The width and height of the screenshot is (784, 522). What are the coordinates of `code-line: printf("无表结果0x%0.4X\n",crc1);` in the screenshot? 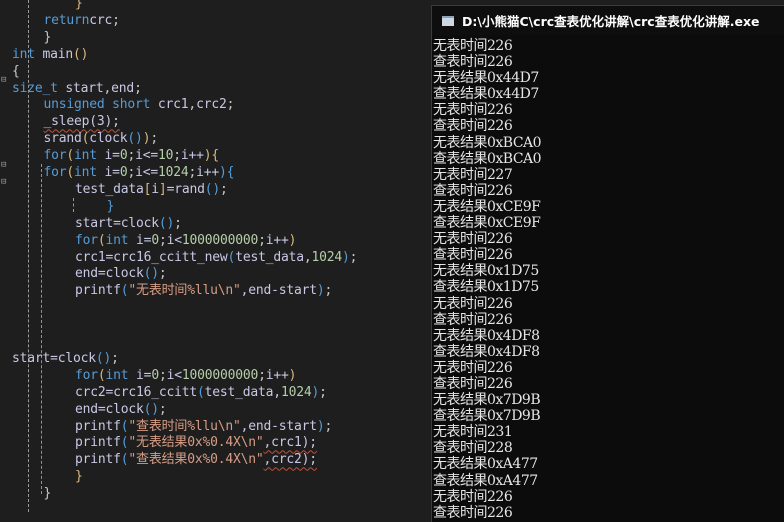 It's located at (196, 442).